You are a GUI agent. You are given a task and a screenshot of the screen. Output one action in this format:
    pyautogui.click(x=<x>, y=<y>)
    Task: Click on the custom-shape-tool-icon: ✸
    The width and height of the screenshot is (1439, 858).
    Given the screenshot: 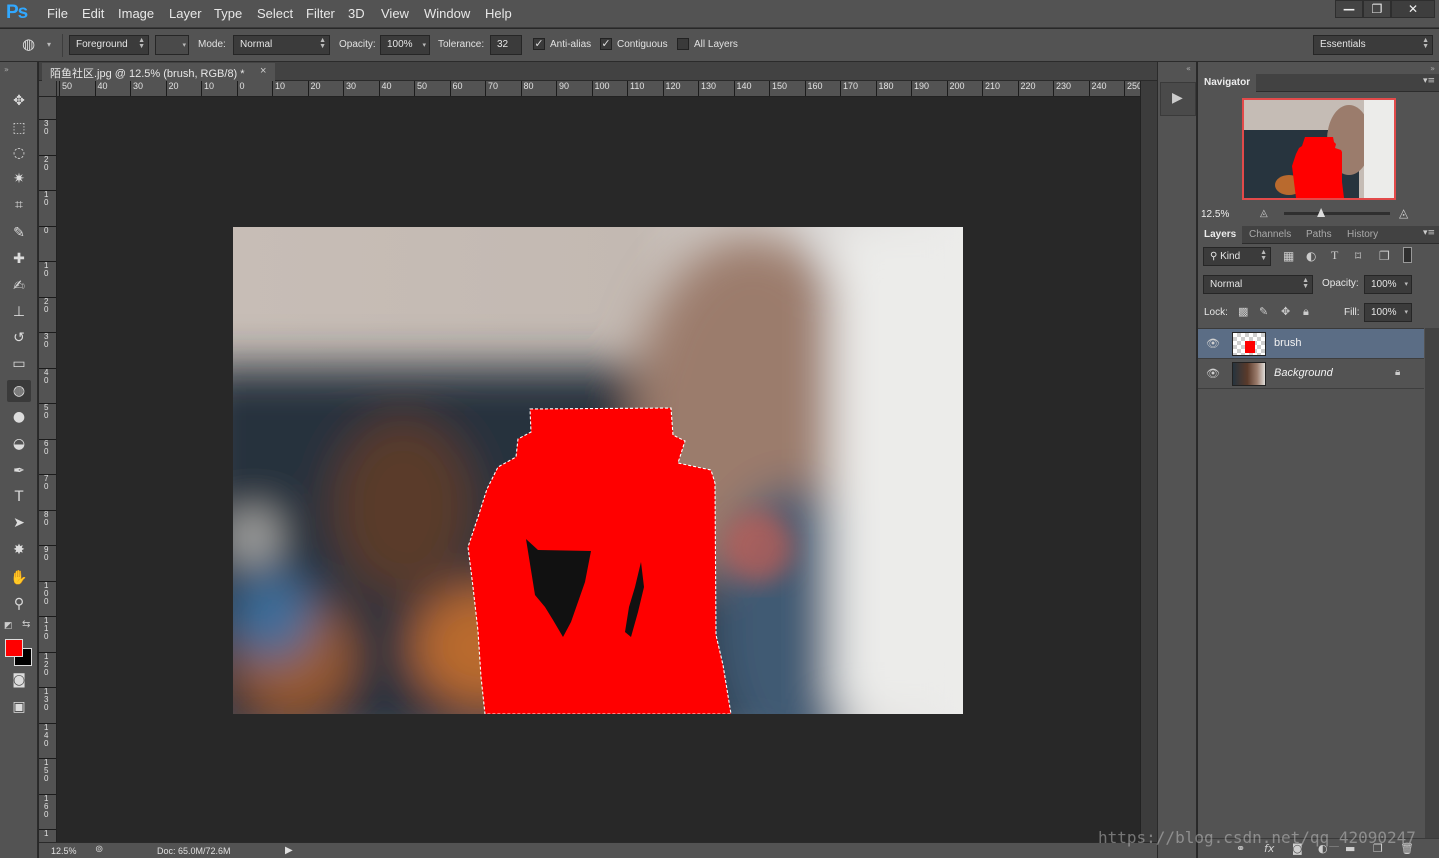 What is the action you would take?
    pyautogui.click(x=19, y=550)
    